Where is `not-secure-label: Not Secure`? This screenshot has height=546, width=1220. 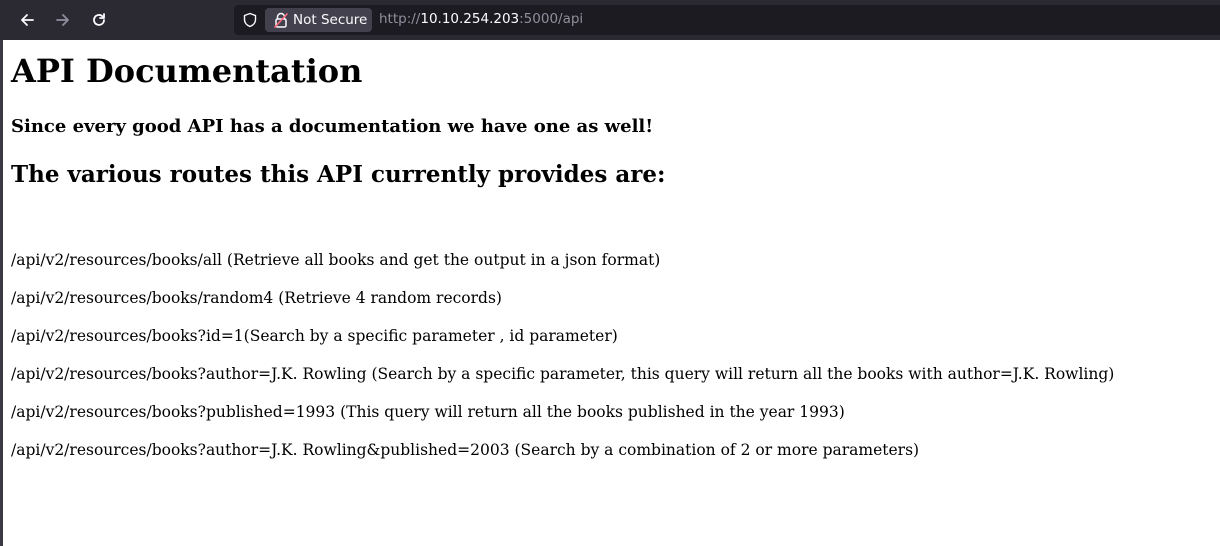 not-secure-label: Not Secure is located at coordinates (330, 20).